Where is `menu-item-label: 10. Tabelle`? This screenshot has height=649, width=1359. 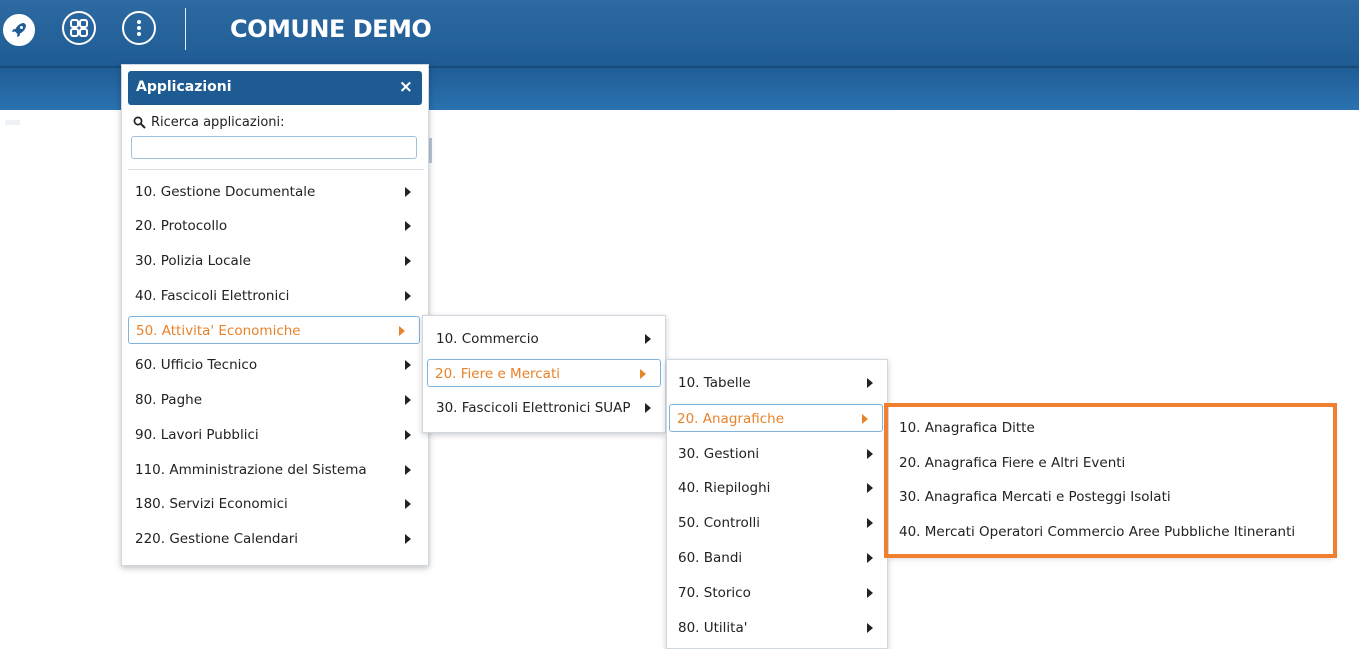 menu-item-label: 10. Tabelle is located at coordinates (714, 383).